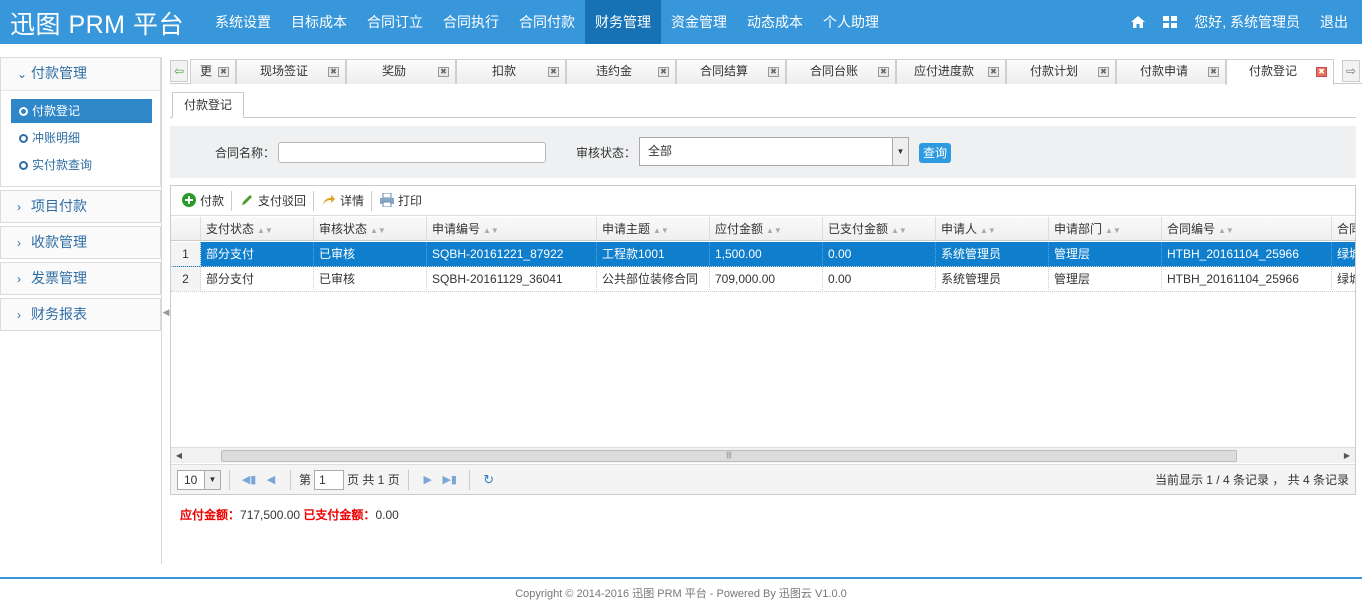 Image resolution: width=1362 pixels, height=604 pixels. I want to click on tab-penalty: 违约金 ✖, so click(621, 71).